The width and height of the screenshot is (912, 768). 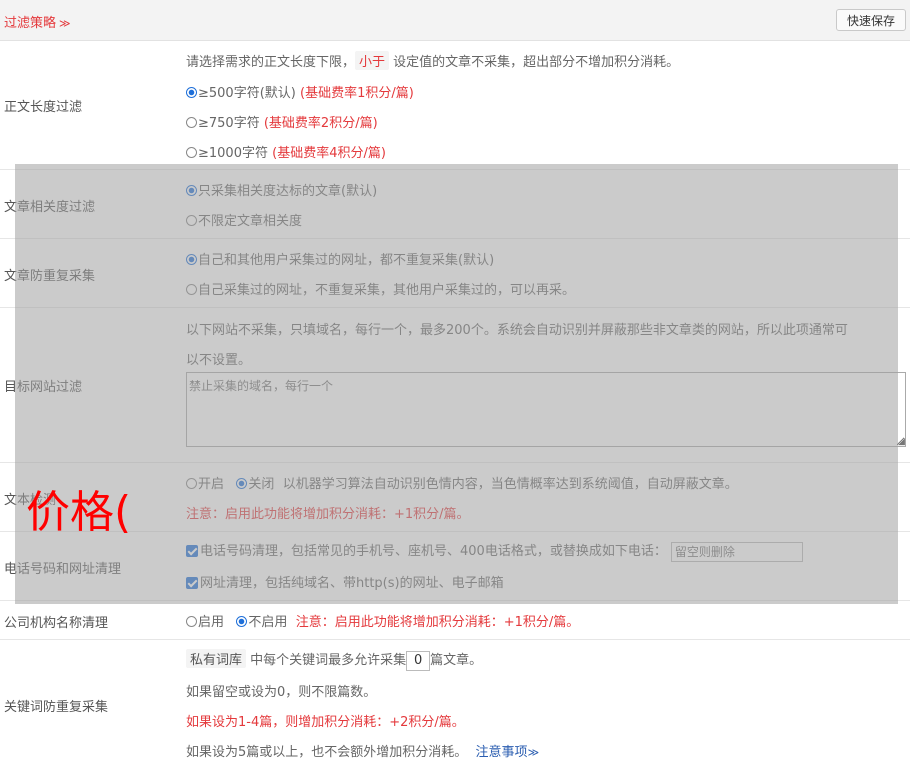 What do you see at coordinates (56, 623) in the screenshot?
I see `company-clean-label: 公司机构名称清理` at bounding box center [56, 623].